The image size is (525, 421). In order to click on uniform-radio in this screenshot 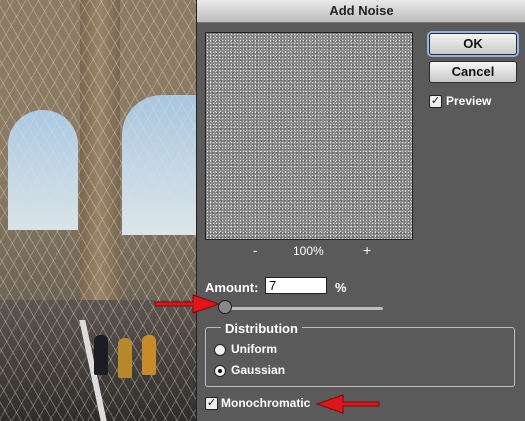, I will do `click(220, 350)`.